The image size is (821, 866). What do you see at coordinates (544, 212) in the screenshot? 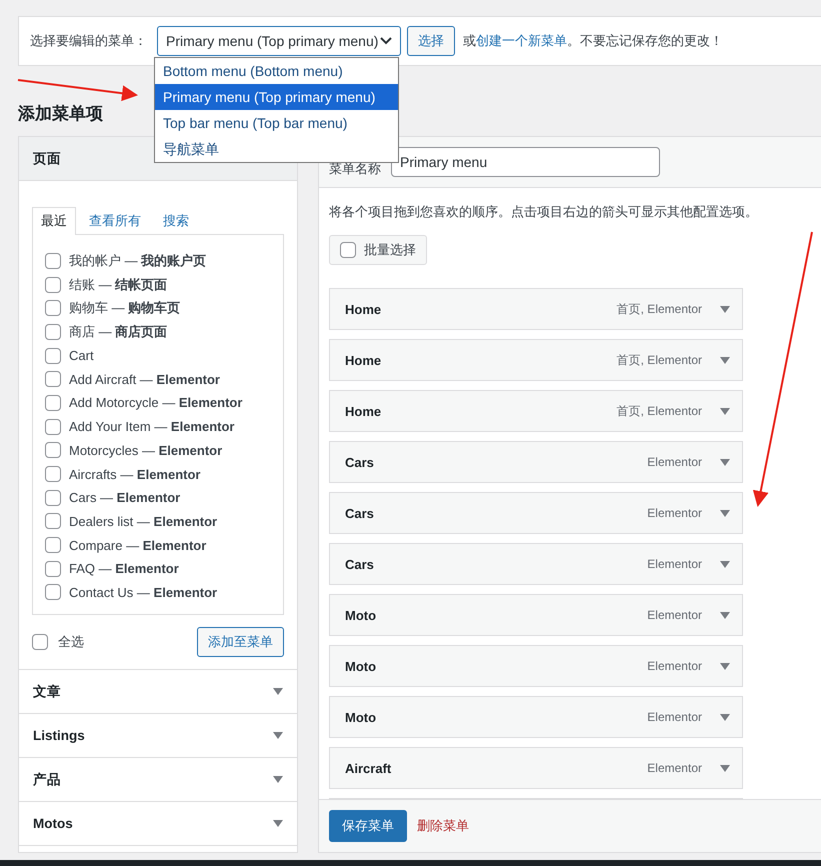
I see `instructions-text: 将各个项目拖到您喜欢的顺序。点击项目右边的箭头可显示其他配置选项。` at bounding box center [544, 212].